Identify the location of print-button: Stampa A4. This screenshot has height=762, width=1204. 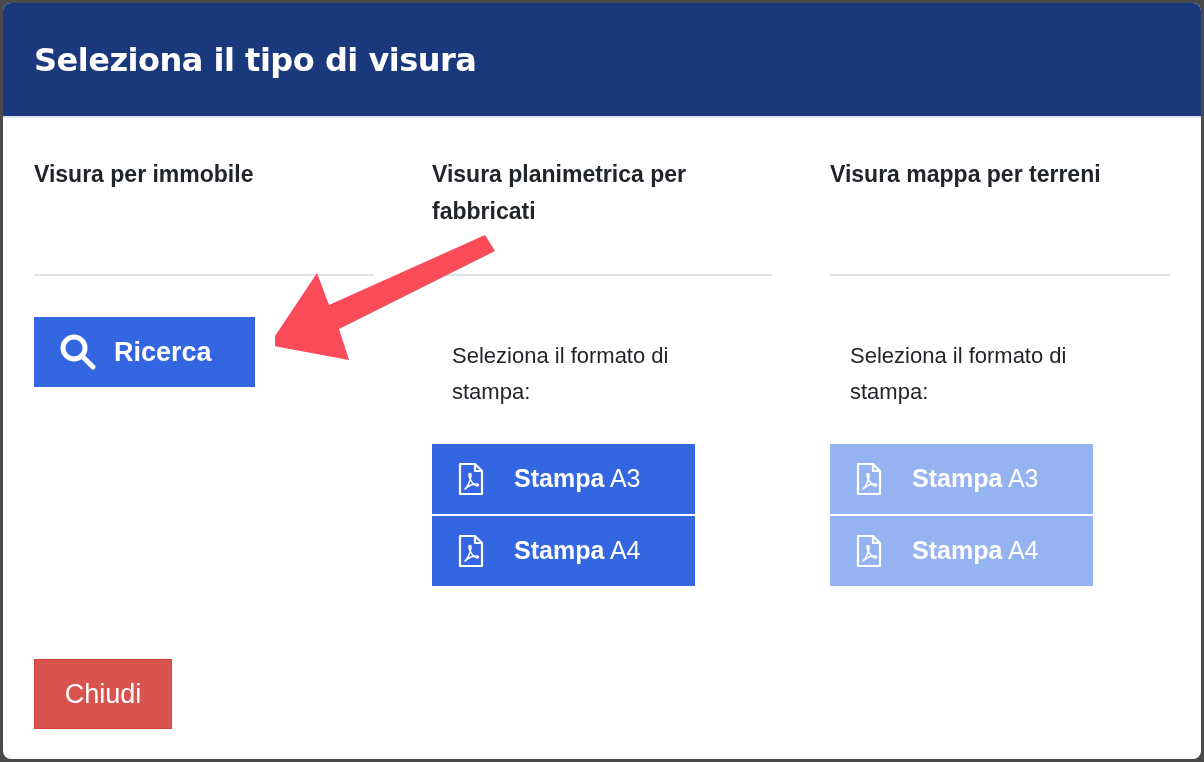
(563, 551).